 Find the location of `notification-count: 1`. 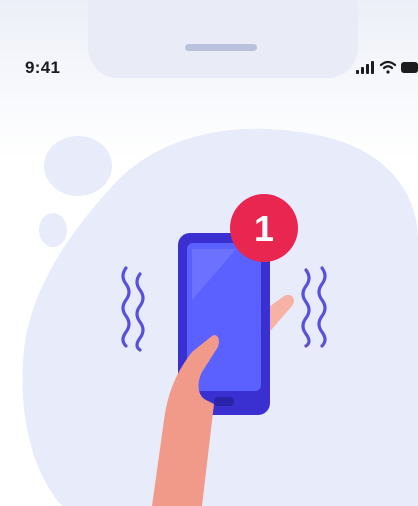

notification-count: 1 is located at coordinates (264, 228).